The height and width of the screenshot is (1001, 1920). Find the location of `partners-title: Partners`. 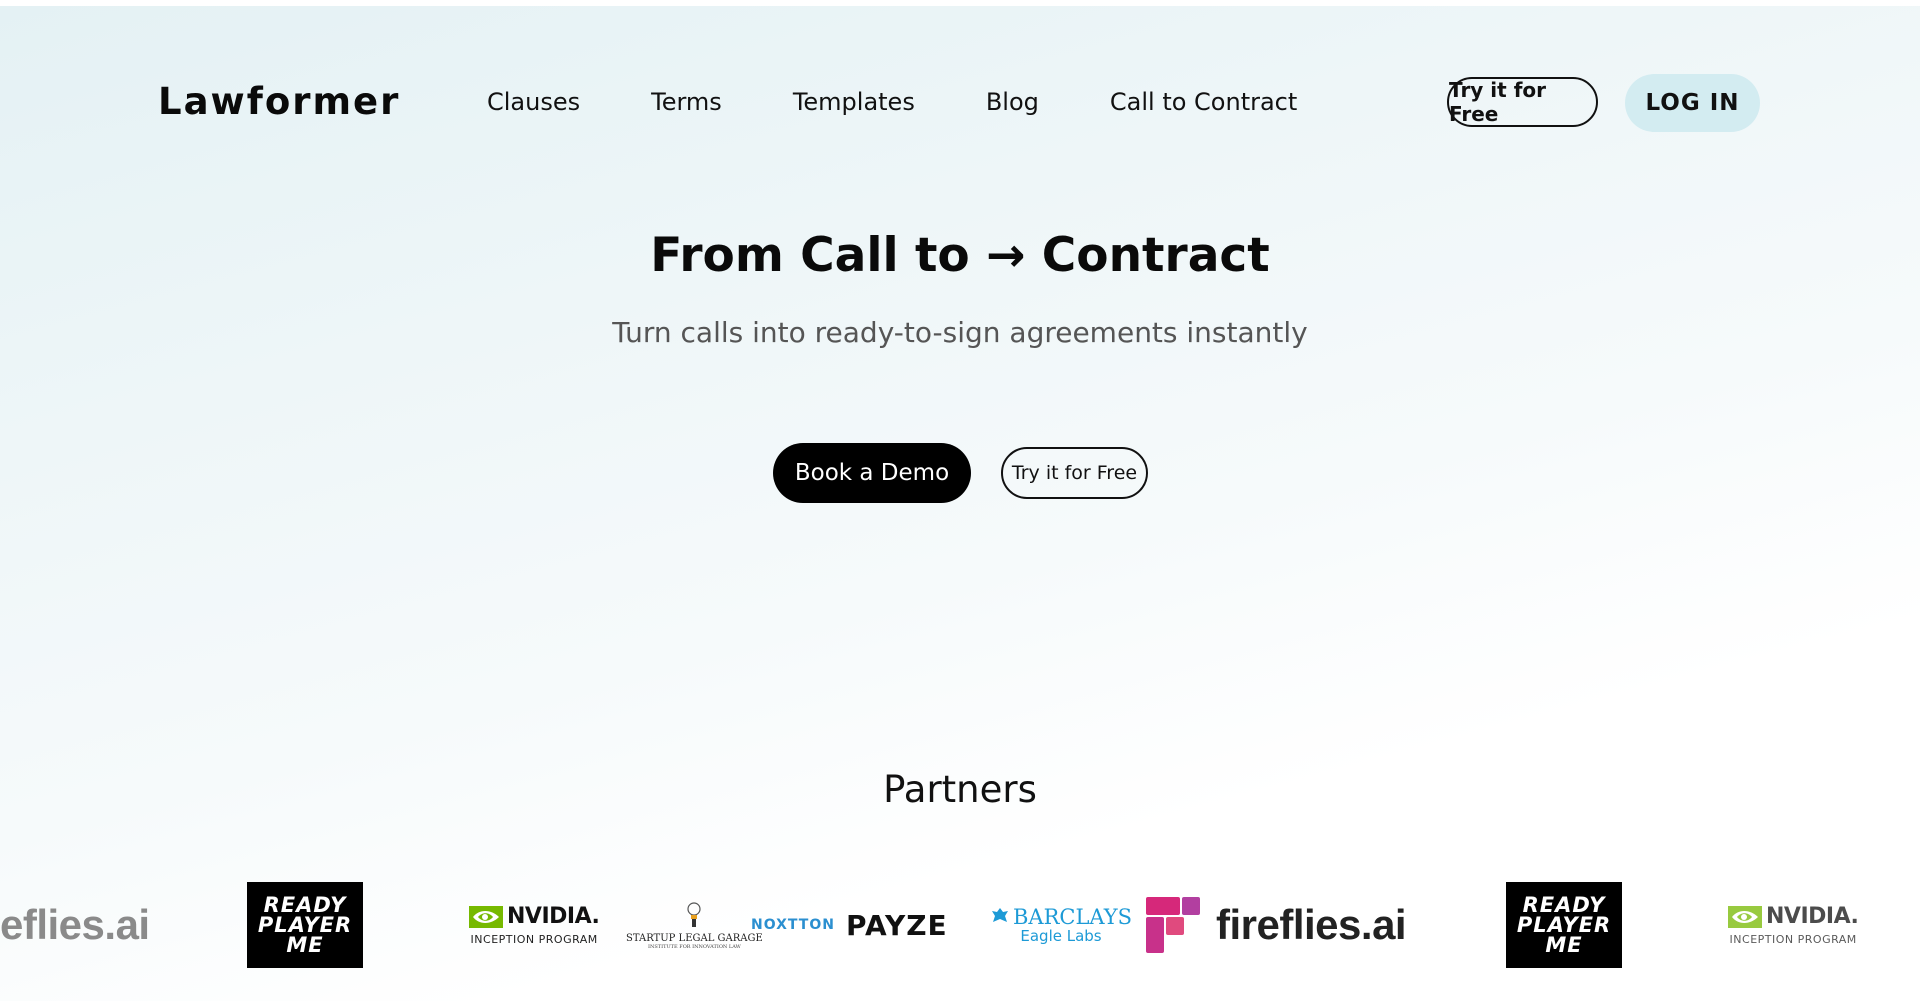

partners-title: Partners is located at coordinates (960, 789).